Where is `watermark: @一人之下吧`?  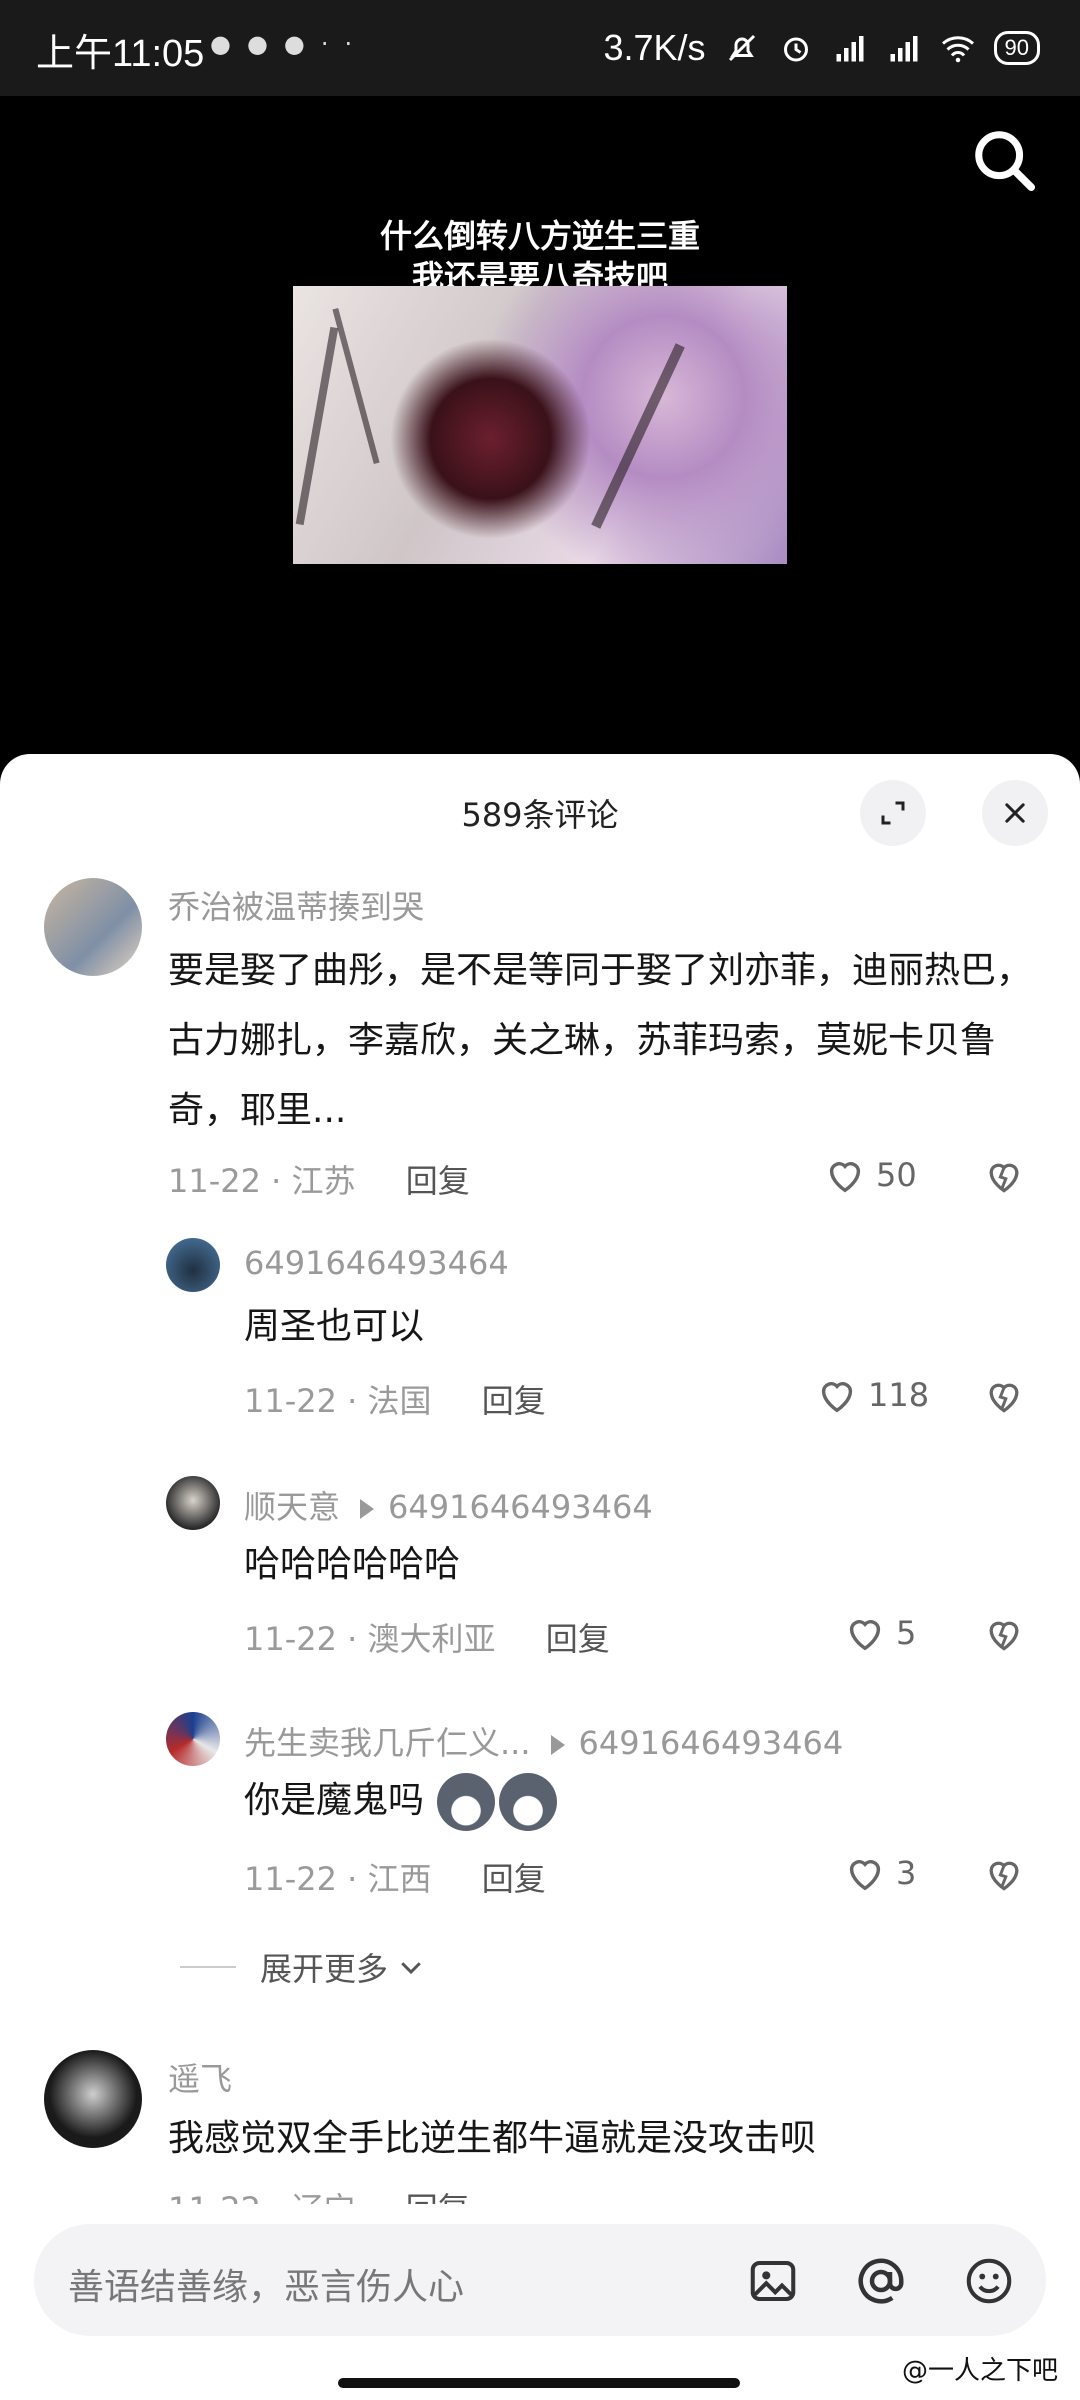
watermark: @一人之下吧 is located at coordinates (979, 2368).